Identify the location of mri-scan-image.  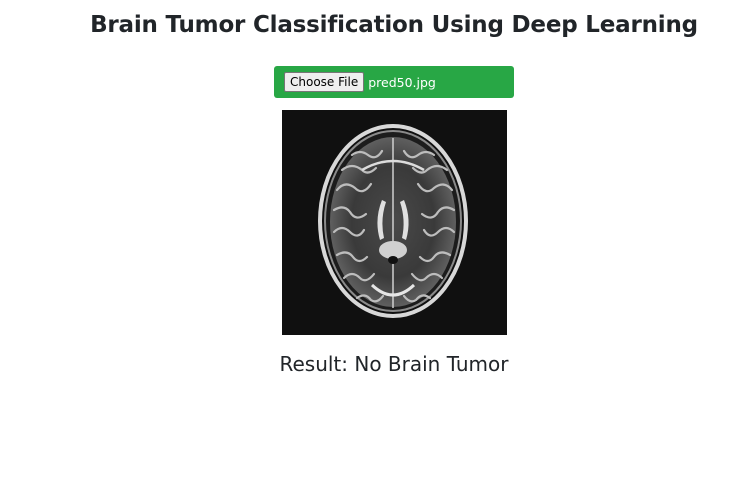
(394, 222).